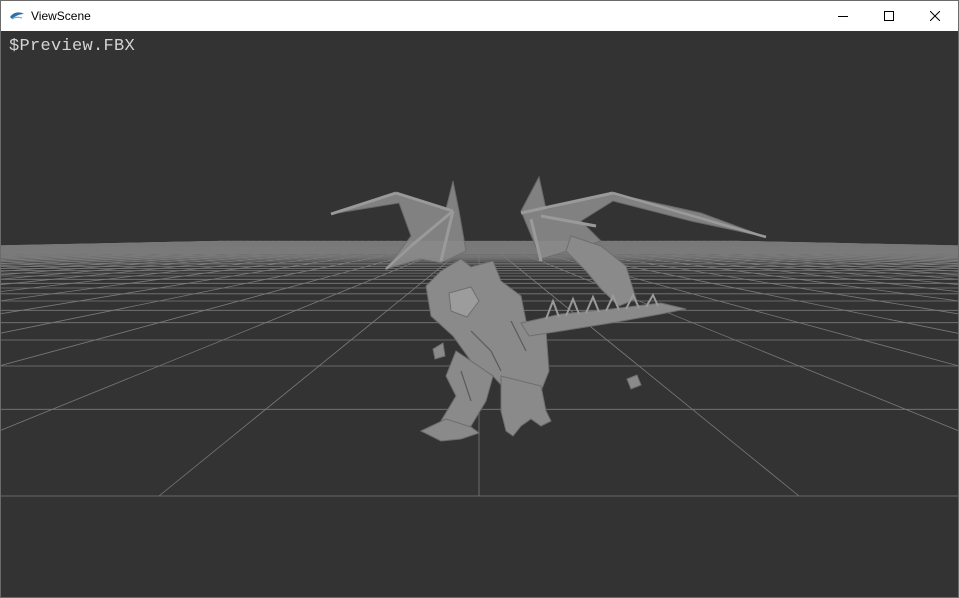  What do you see at coordinates (479, 16) in the screenshot?
I see `title-bar: ViewScene` at bounding box center [479, 16].